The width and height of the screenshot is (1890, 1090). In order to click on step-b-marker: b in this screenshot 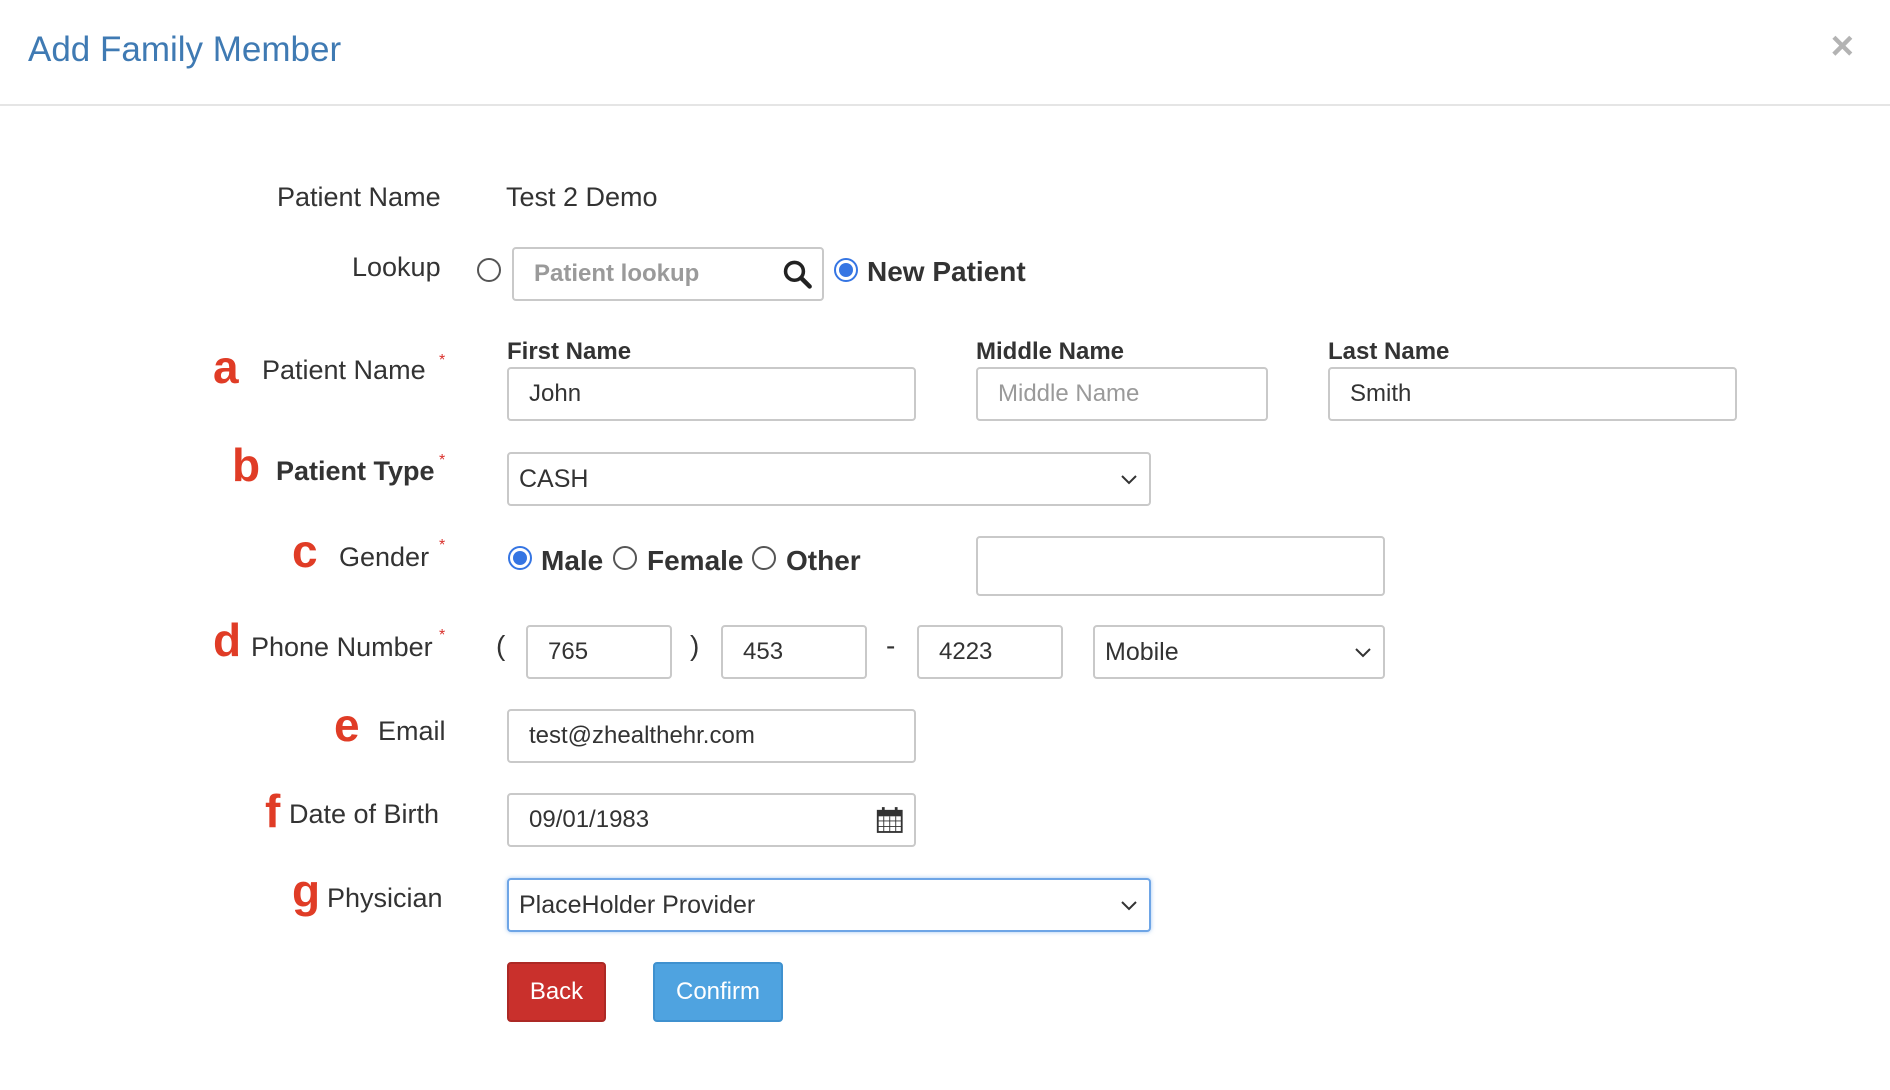, I will do `click(246, 465)`.